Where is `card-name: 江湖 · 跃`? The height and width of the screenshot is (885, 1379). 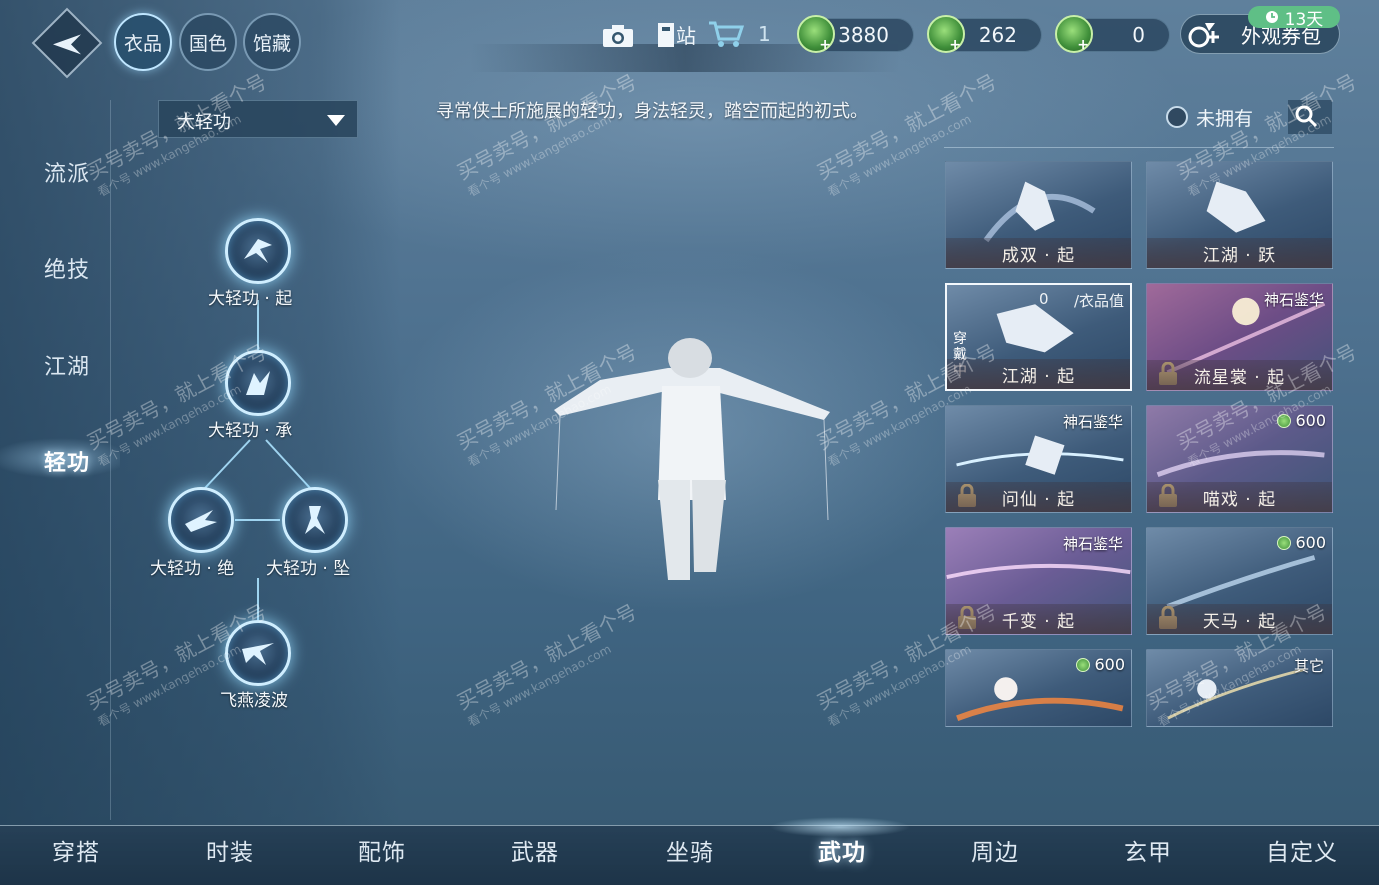
card-name: 江湖 · 跃 is located at coordinates (1239, 253).